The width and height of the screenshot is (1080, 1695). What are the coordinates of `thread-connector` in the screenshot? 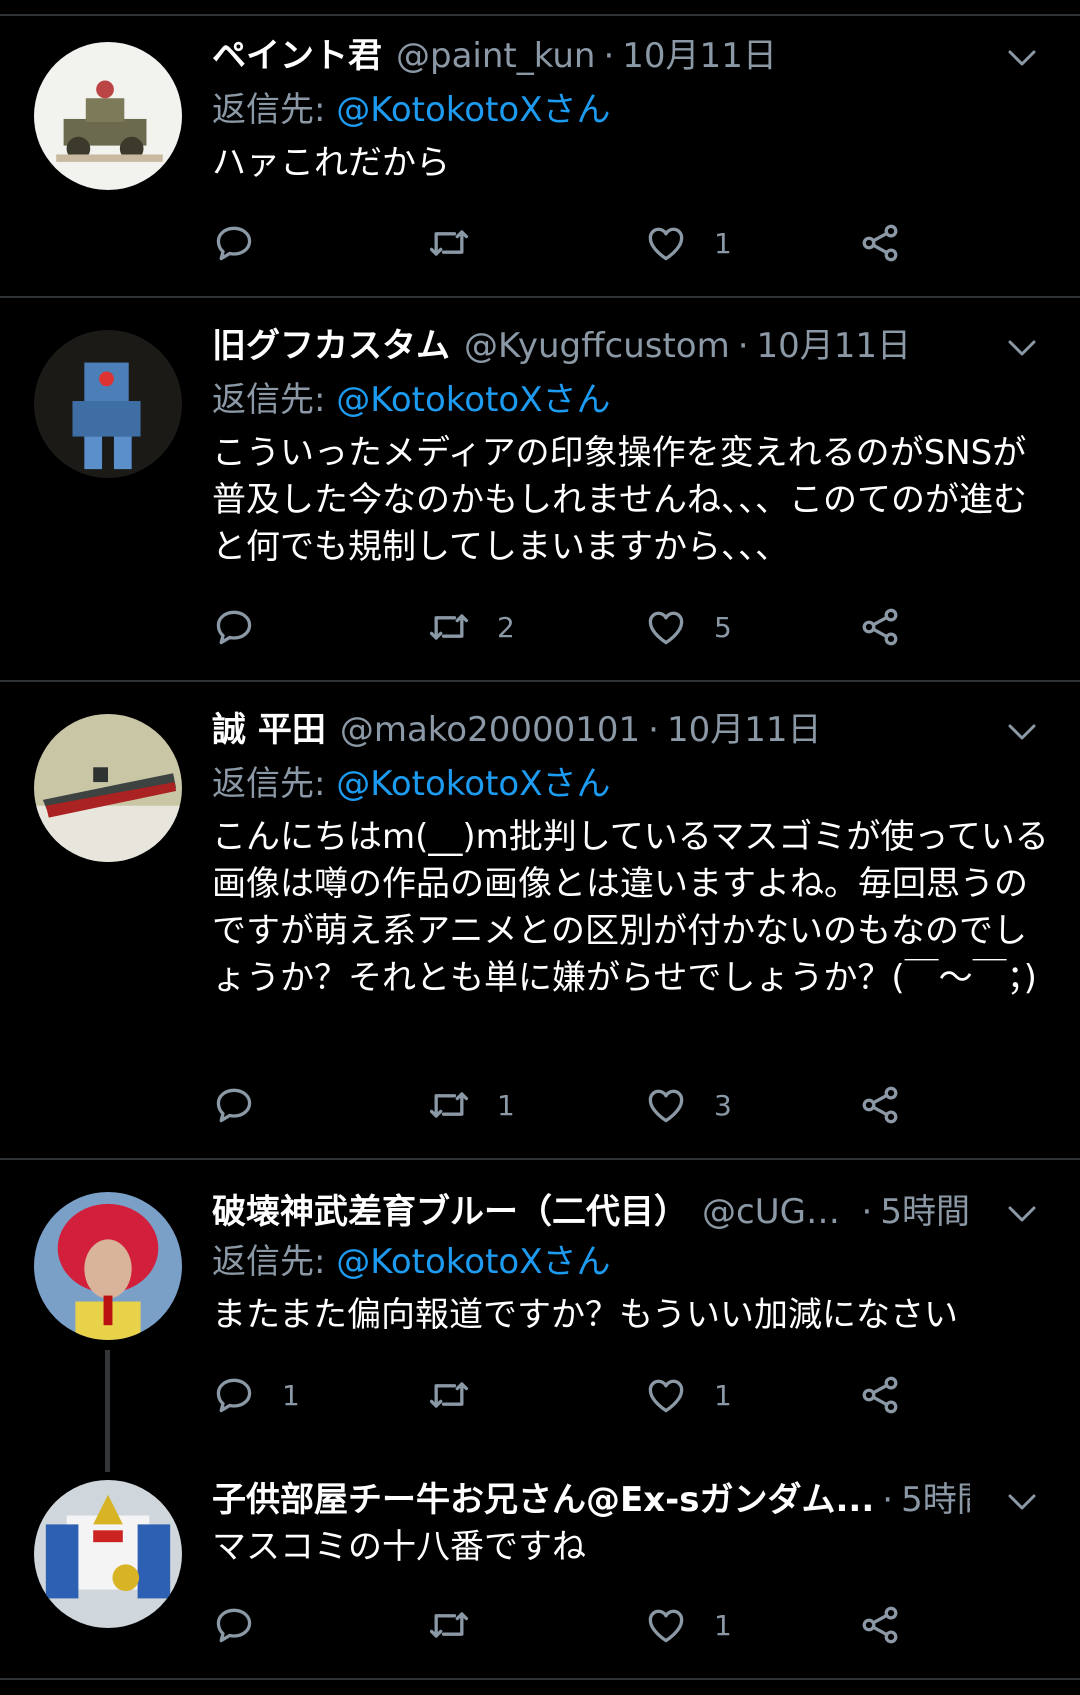 It's located at (107, 1411).